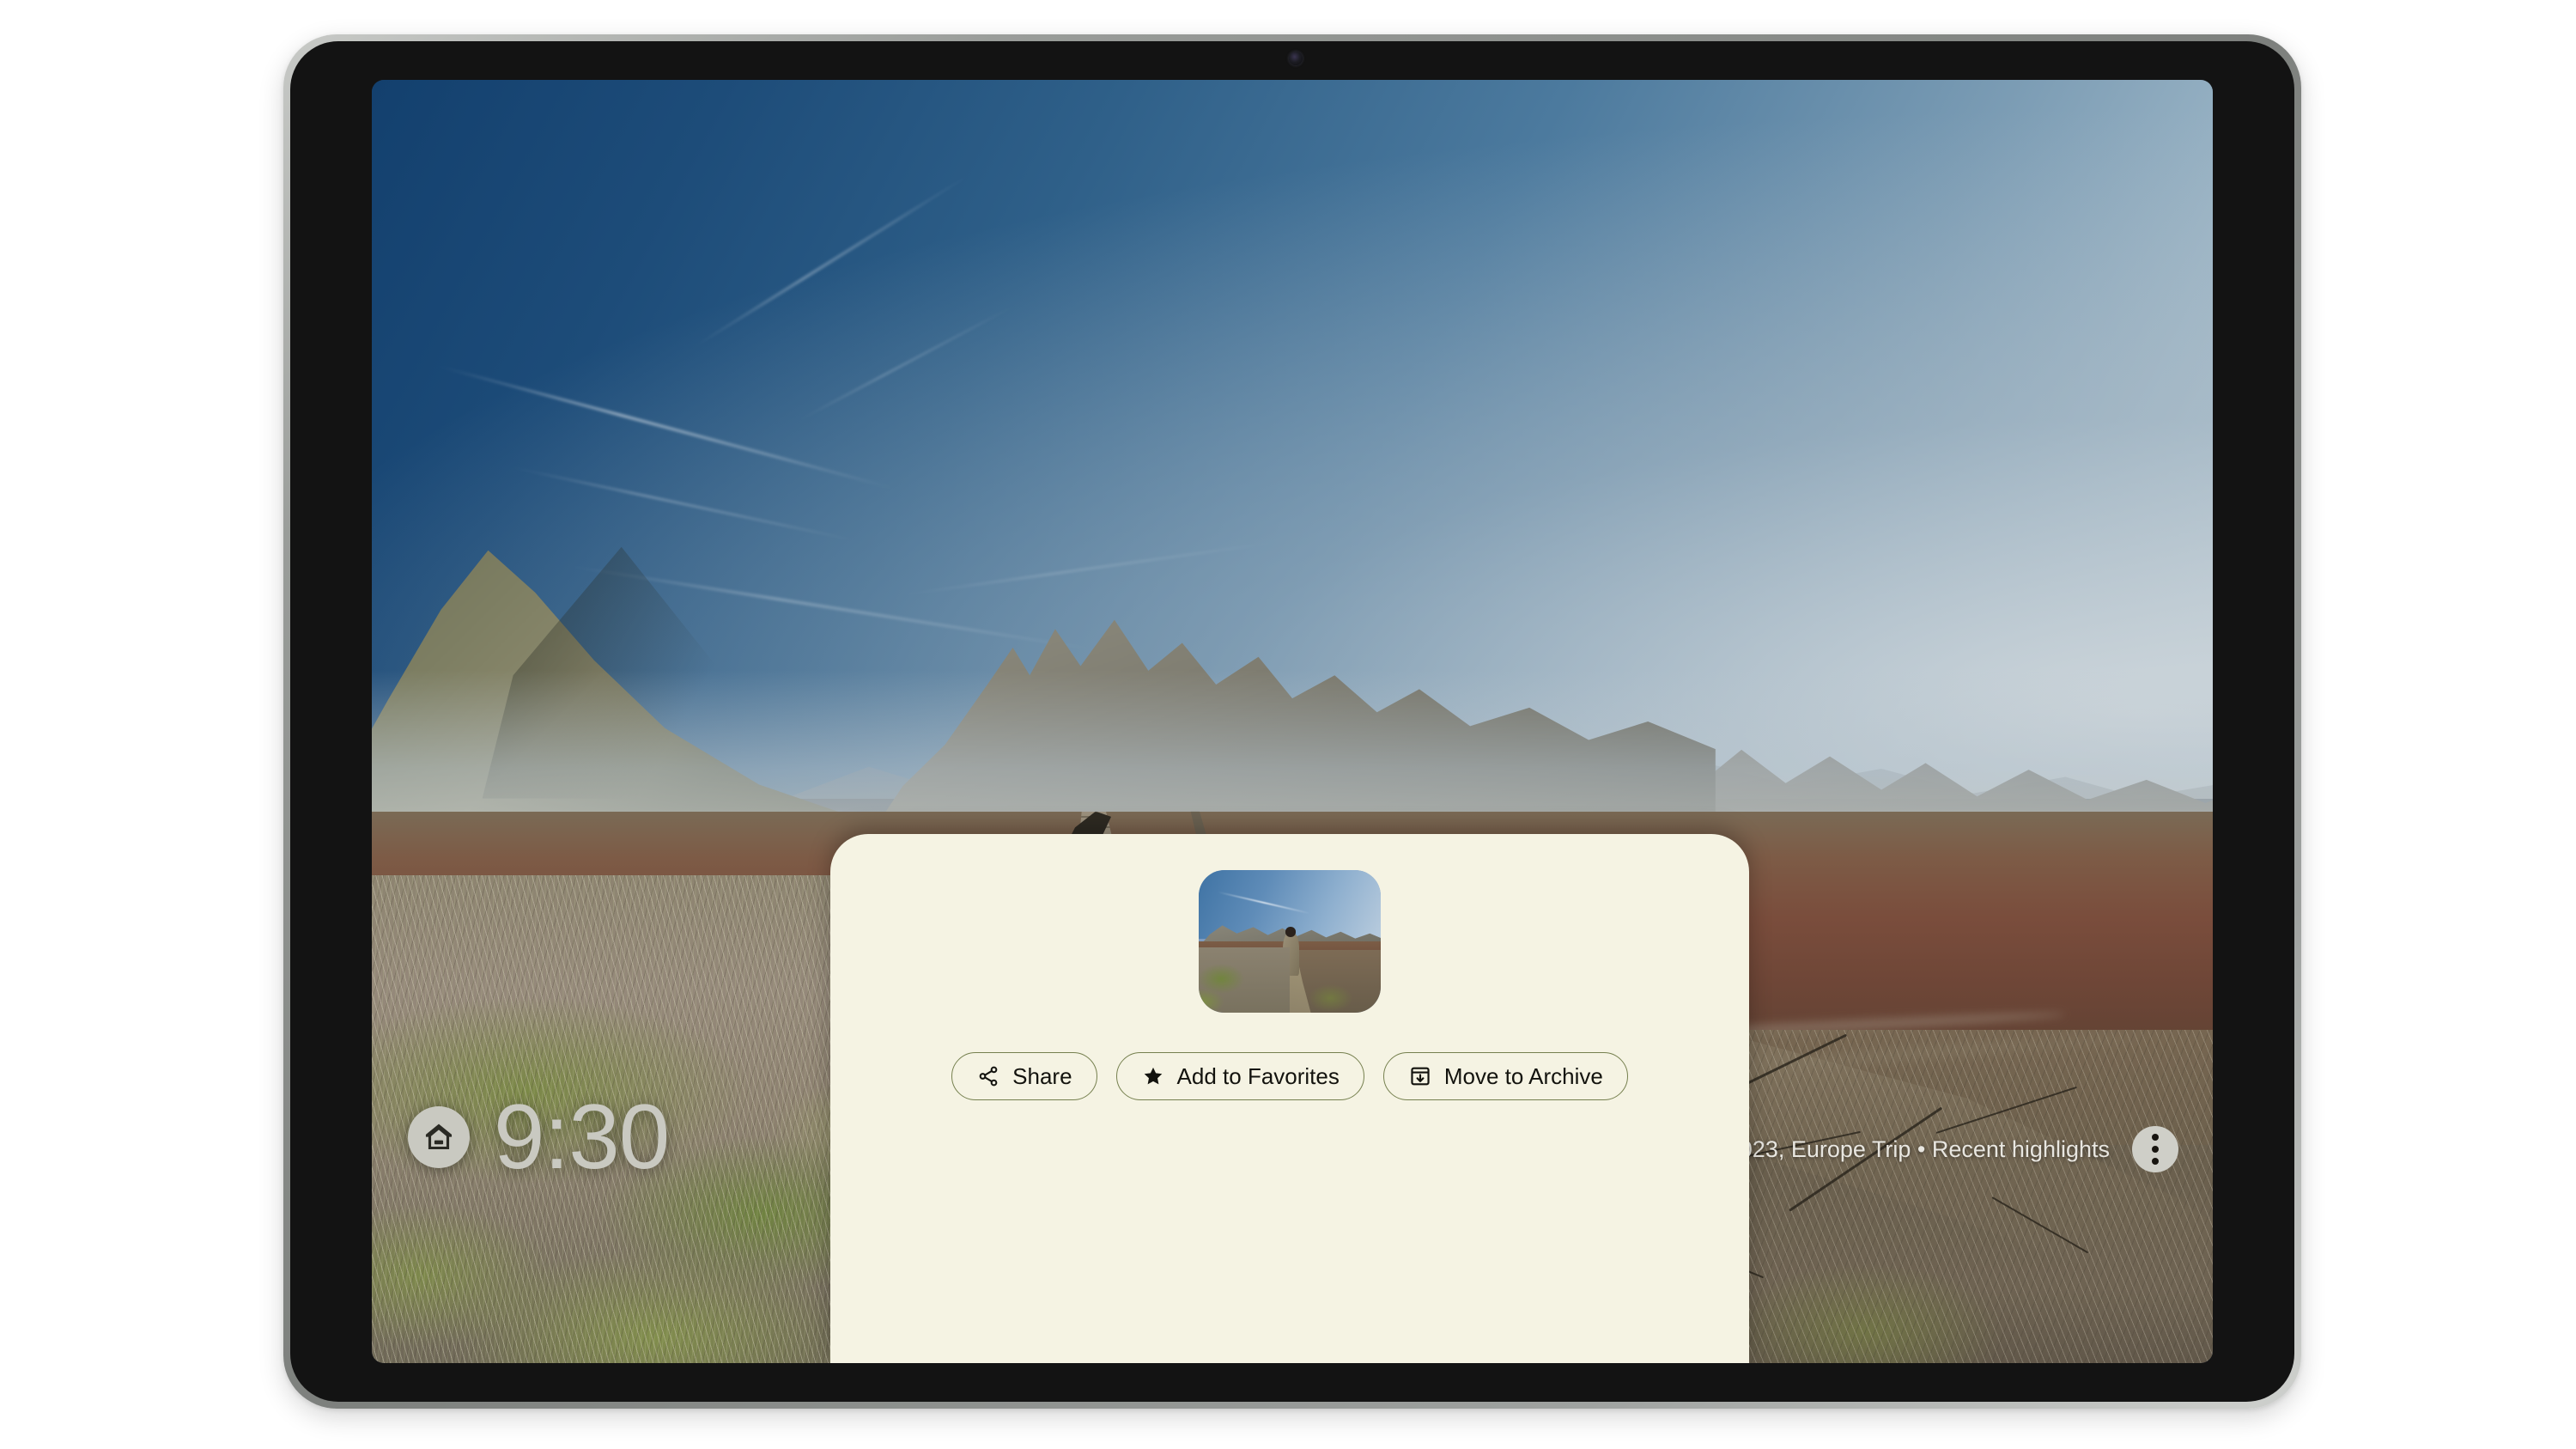  Describe the element at coordinates (582, 1136) in the screenshot. I see `clock-time: 9:30` at that location.